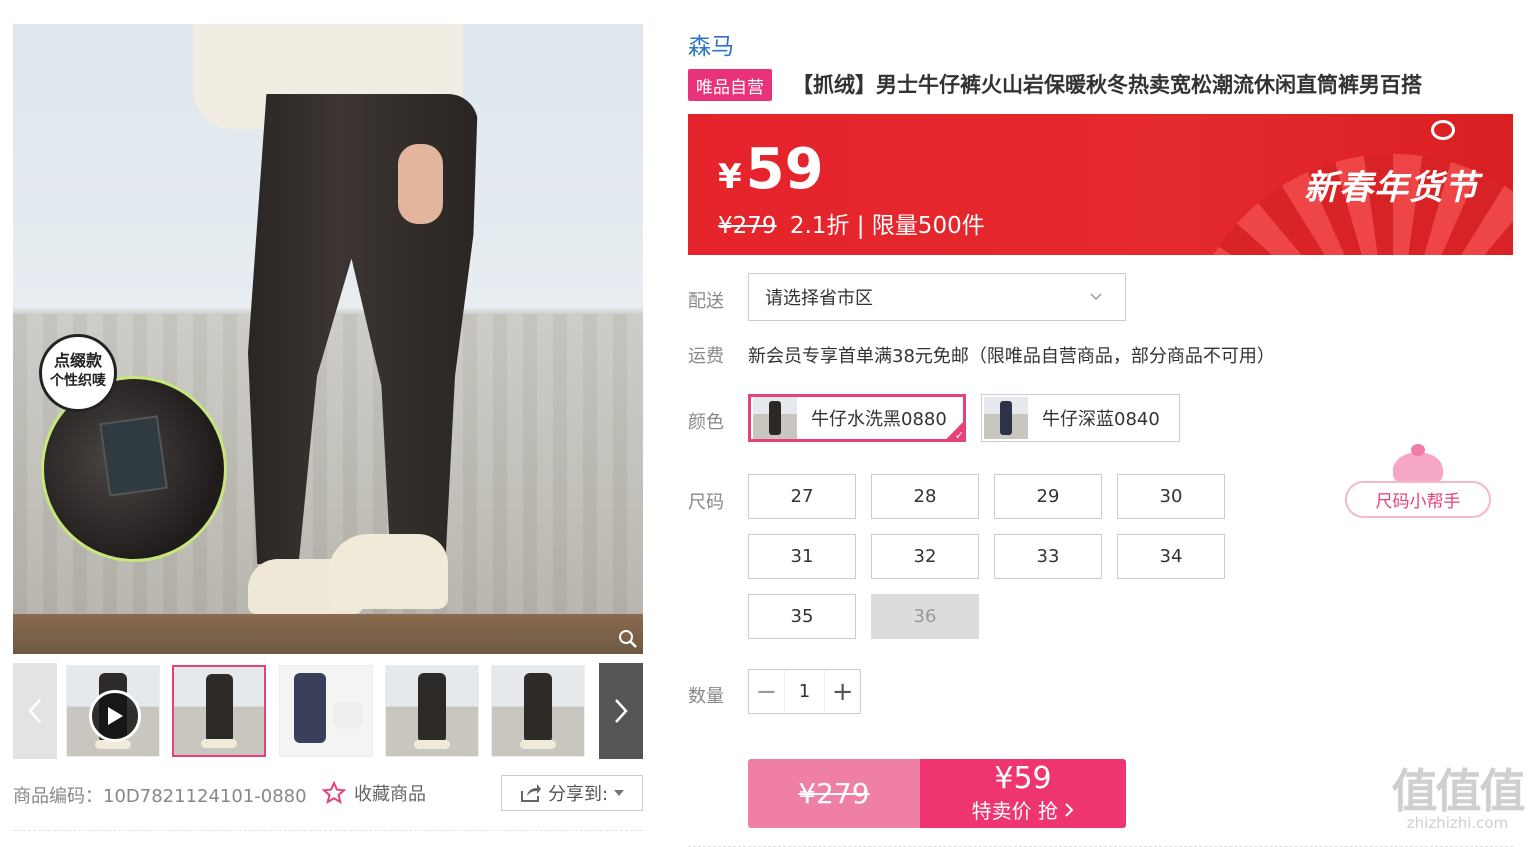 The image size is (1536, 847). What do you see at coordinates (879, 419) in the screenshot?
I see `color-option-label: 牛仔水洗黑0880` at bounding box center [879, 419].